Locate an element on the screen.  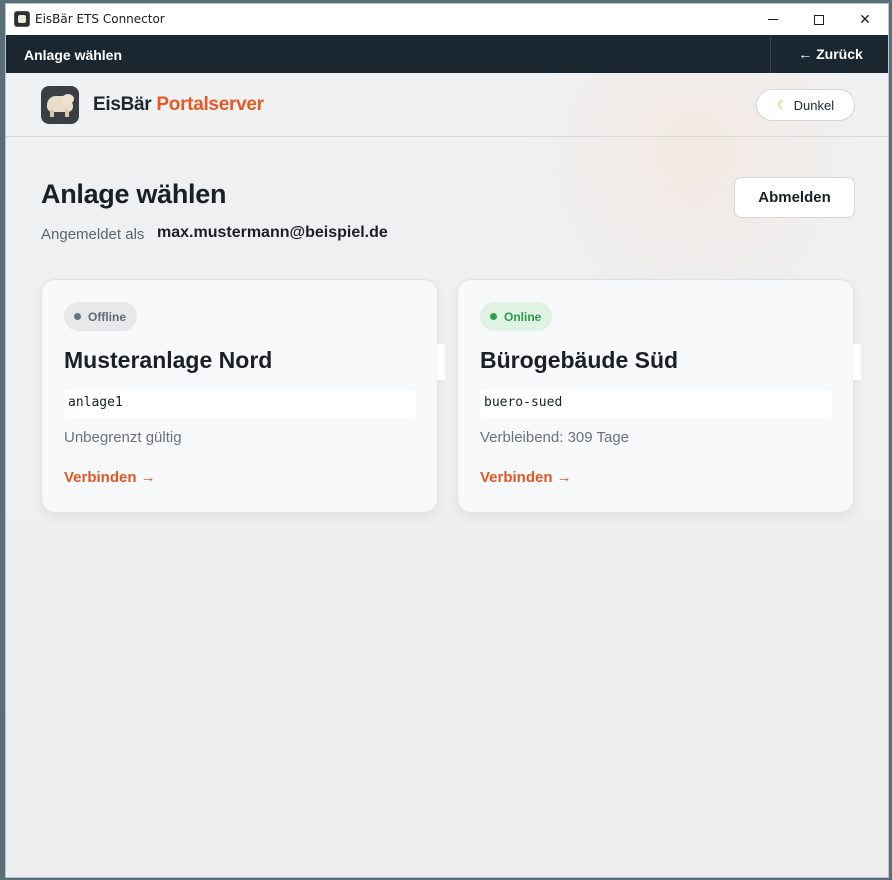
license-validity: Verbleibend: 309 Tage is located at coordinates (555, 437).